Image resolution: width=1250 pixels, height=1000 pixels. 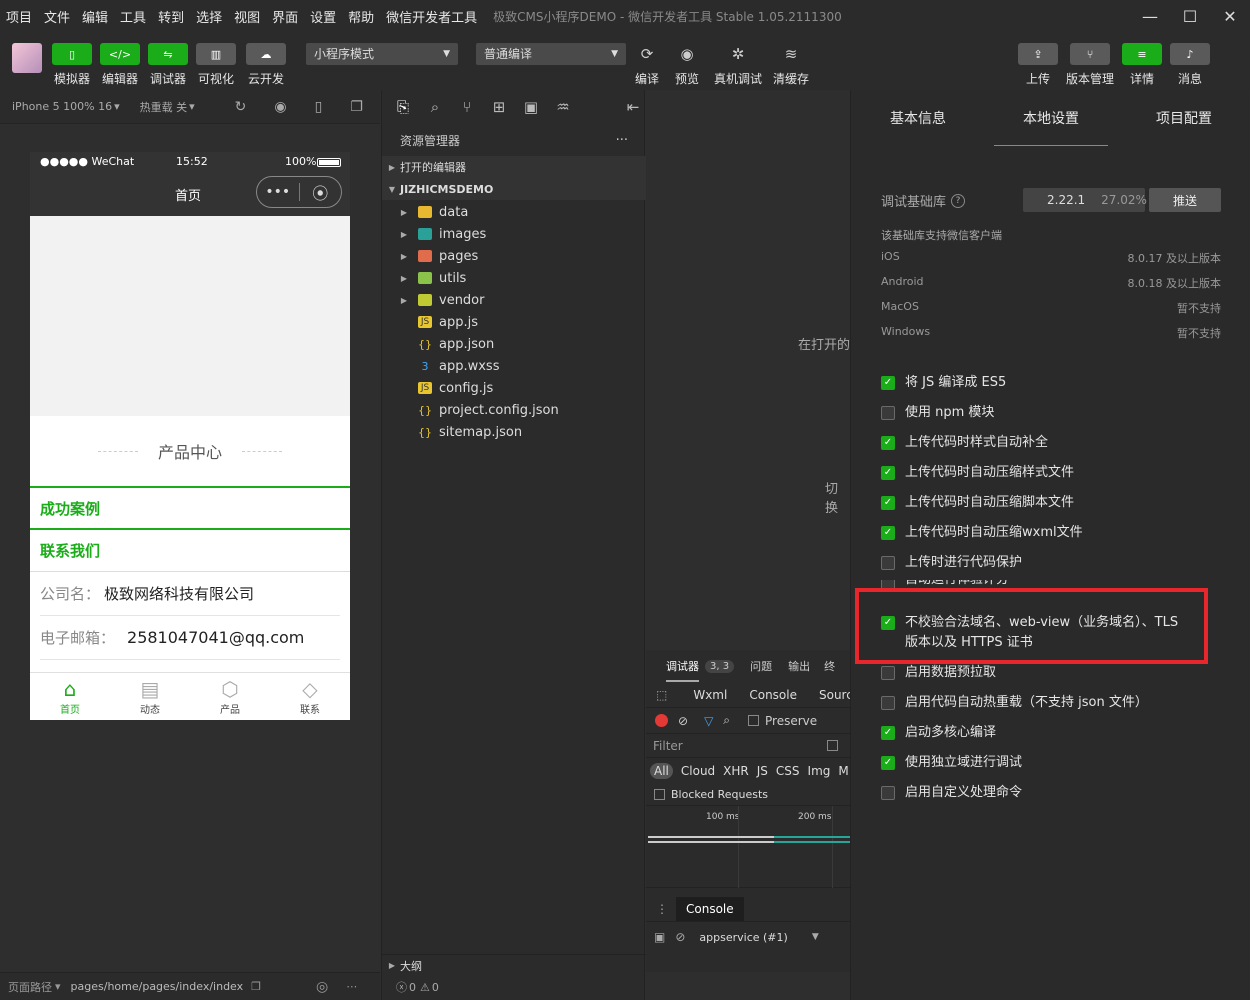 I want to click on docker-icon: ♒, so click(x=563, y=107).